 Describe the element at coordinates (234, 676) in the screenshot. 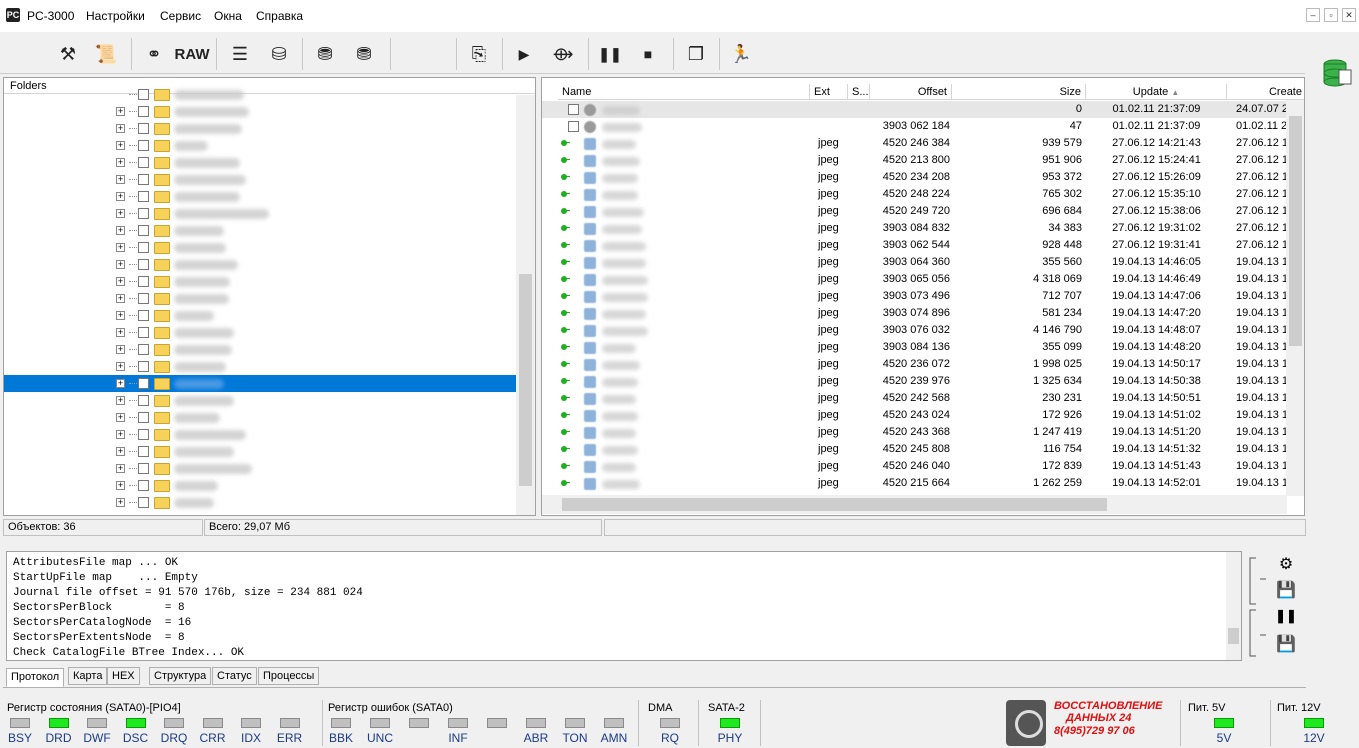

I see `tab-status: Статус` at that location.